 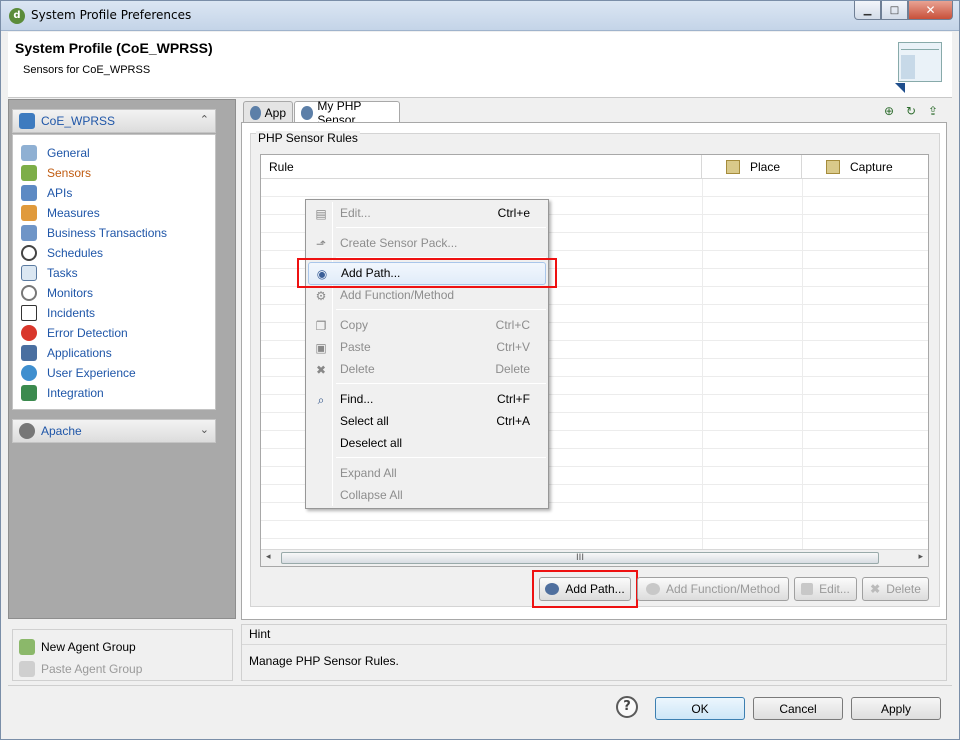 What do you see at coordinates (29, 373) in the screenshot?
I see `user-experience-icon` at bounding box center [29, 373].